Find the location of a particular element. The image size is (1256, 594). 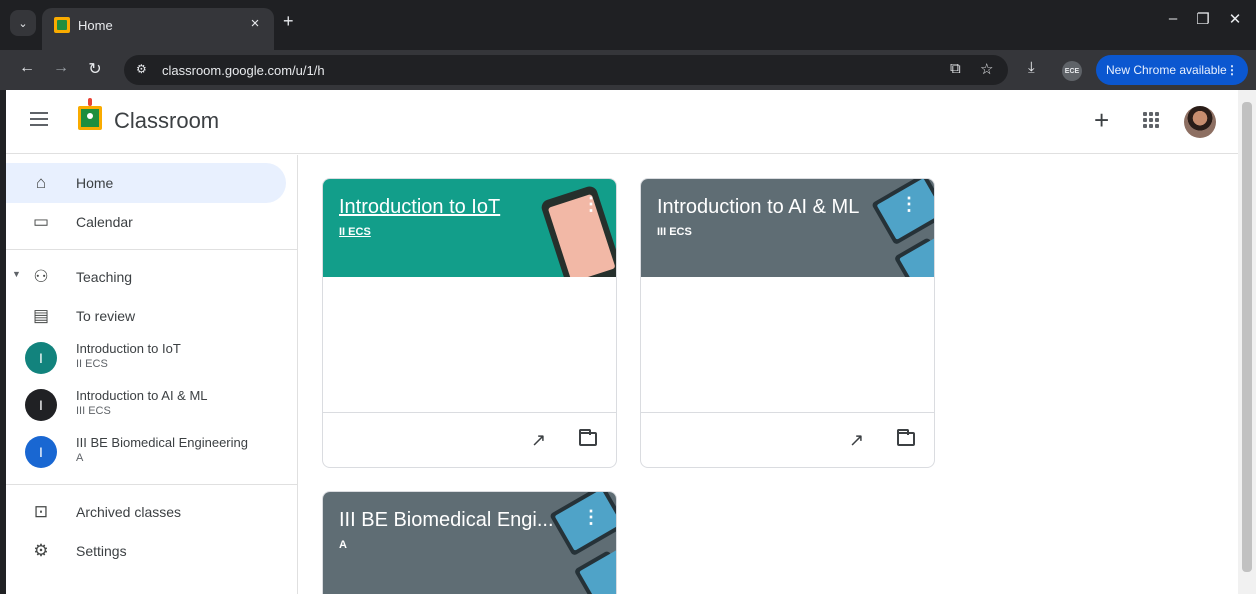

google-apps-icon is located at coordinates (1151, 120).